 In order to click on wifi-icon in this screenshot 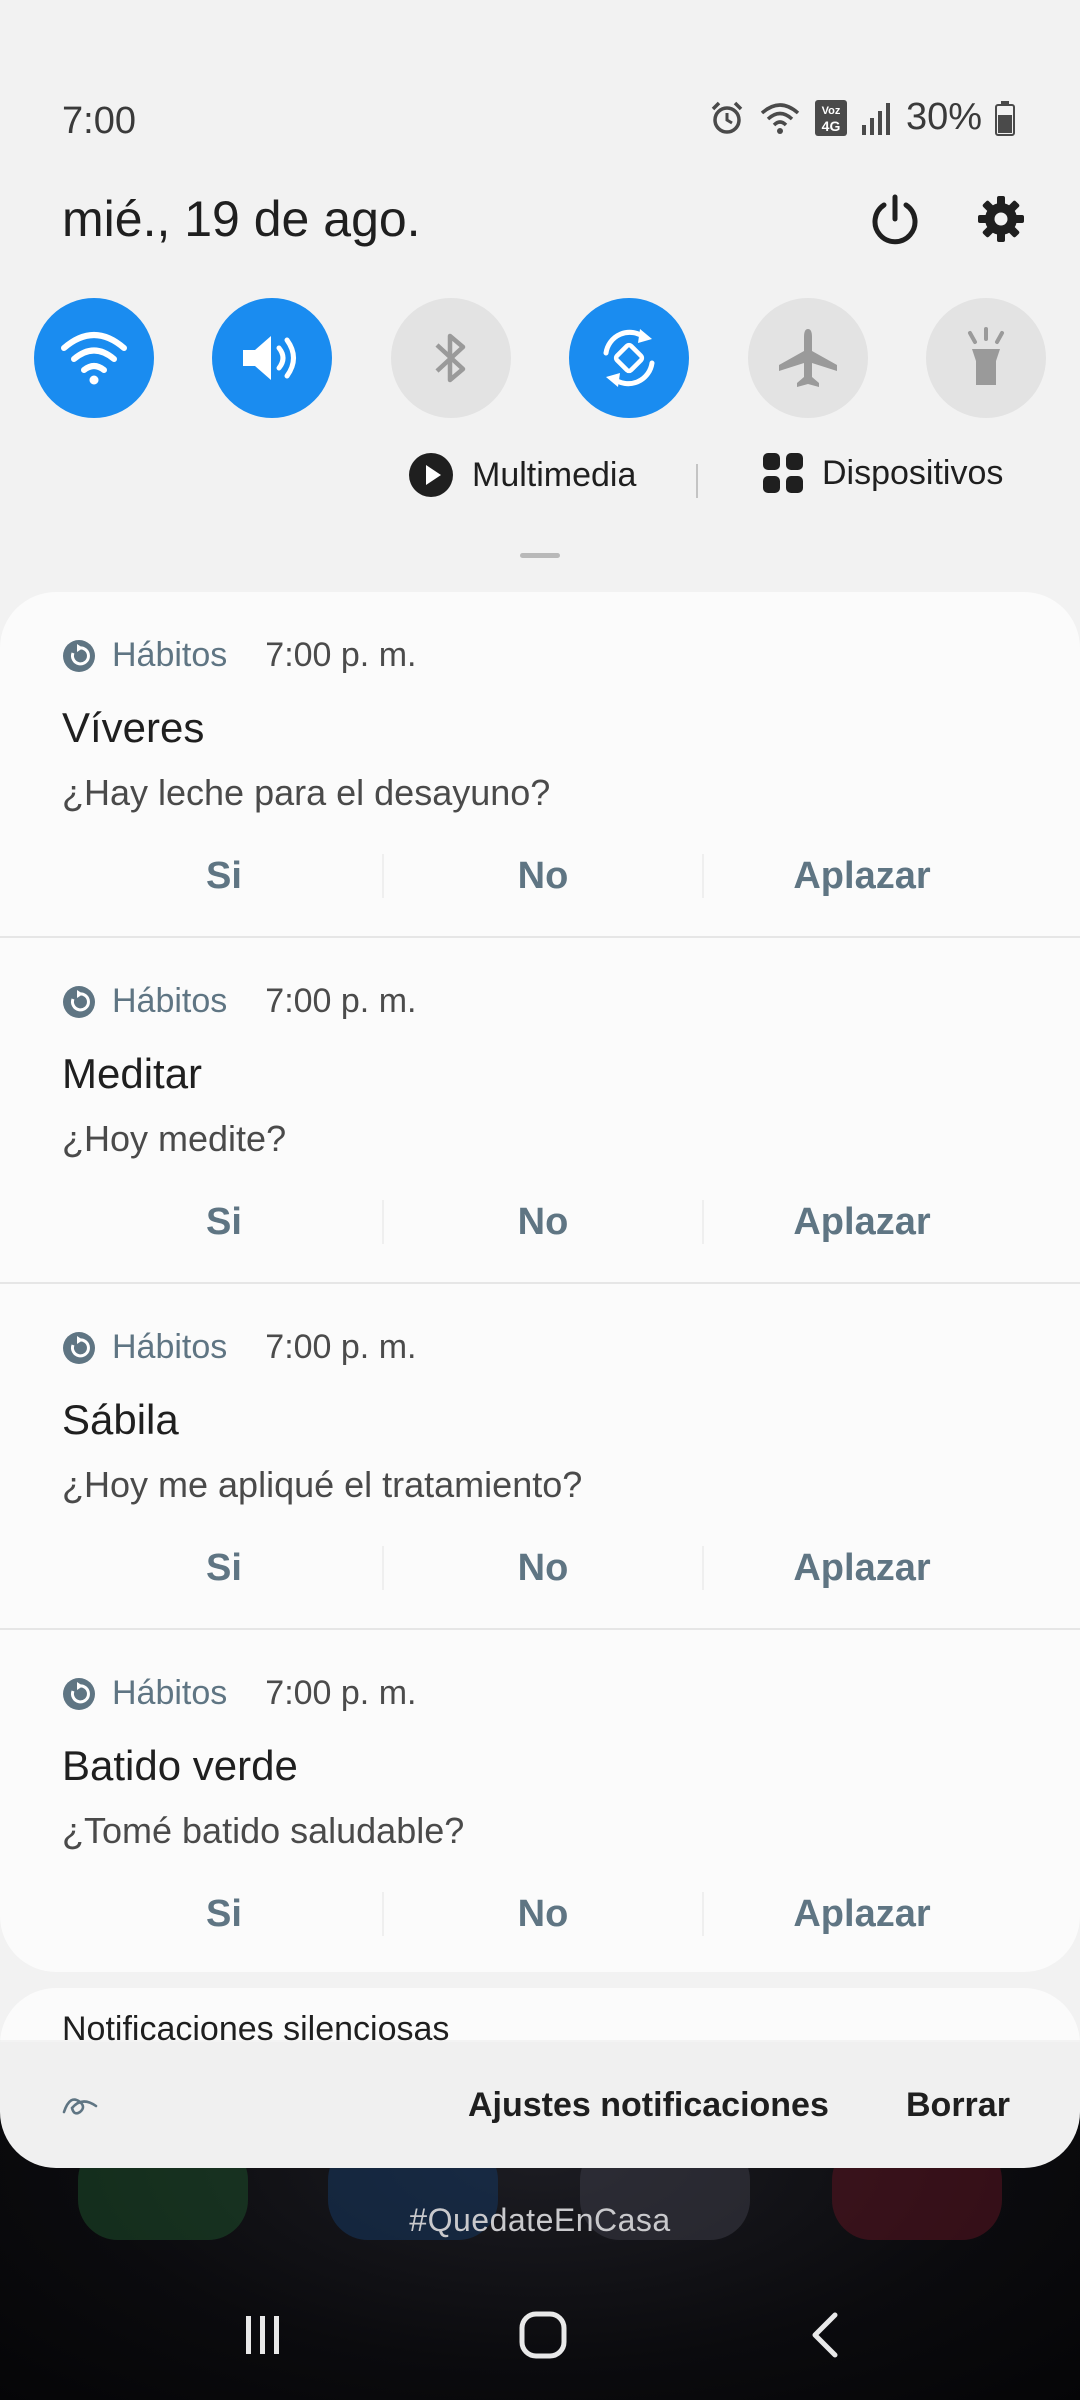, I will do `click(94, 358)`.